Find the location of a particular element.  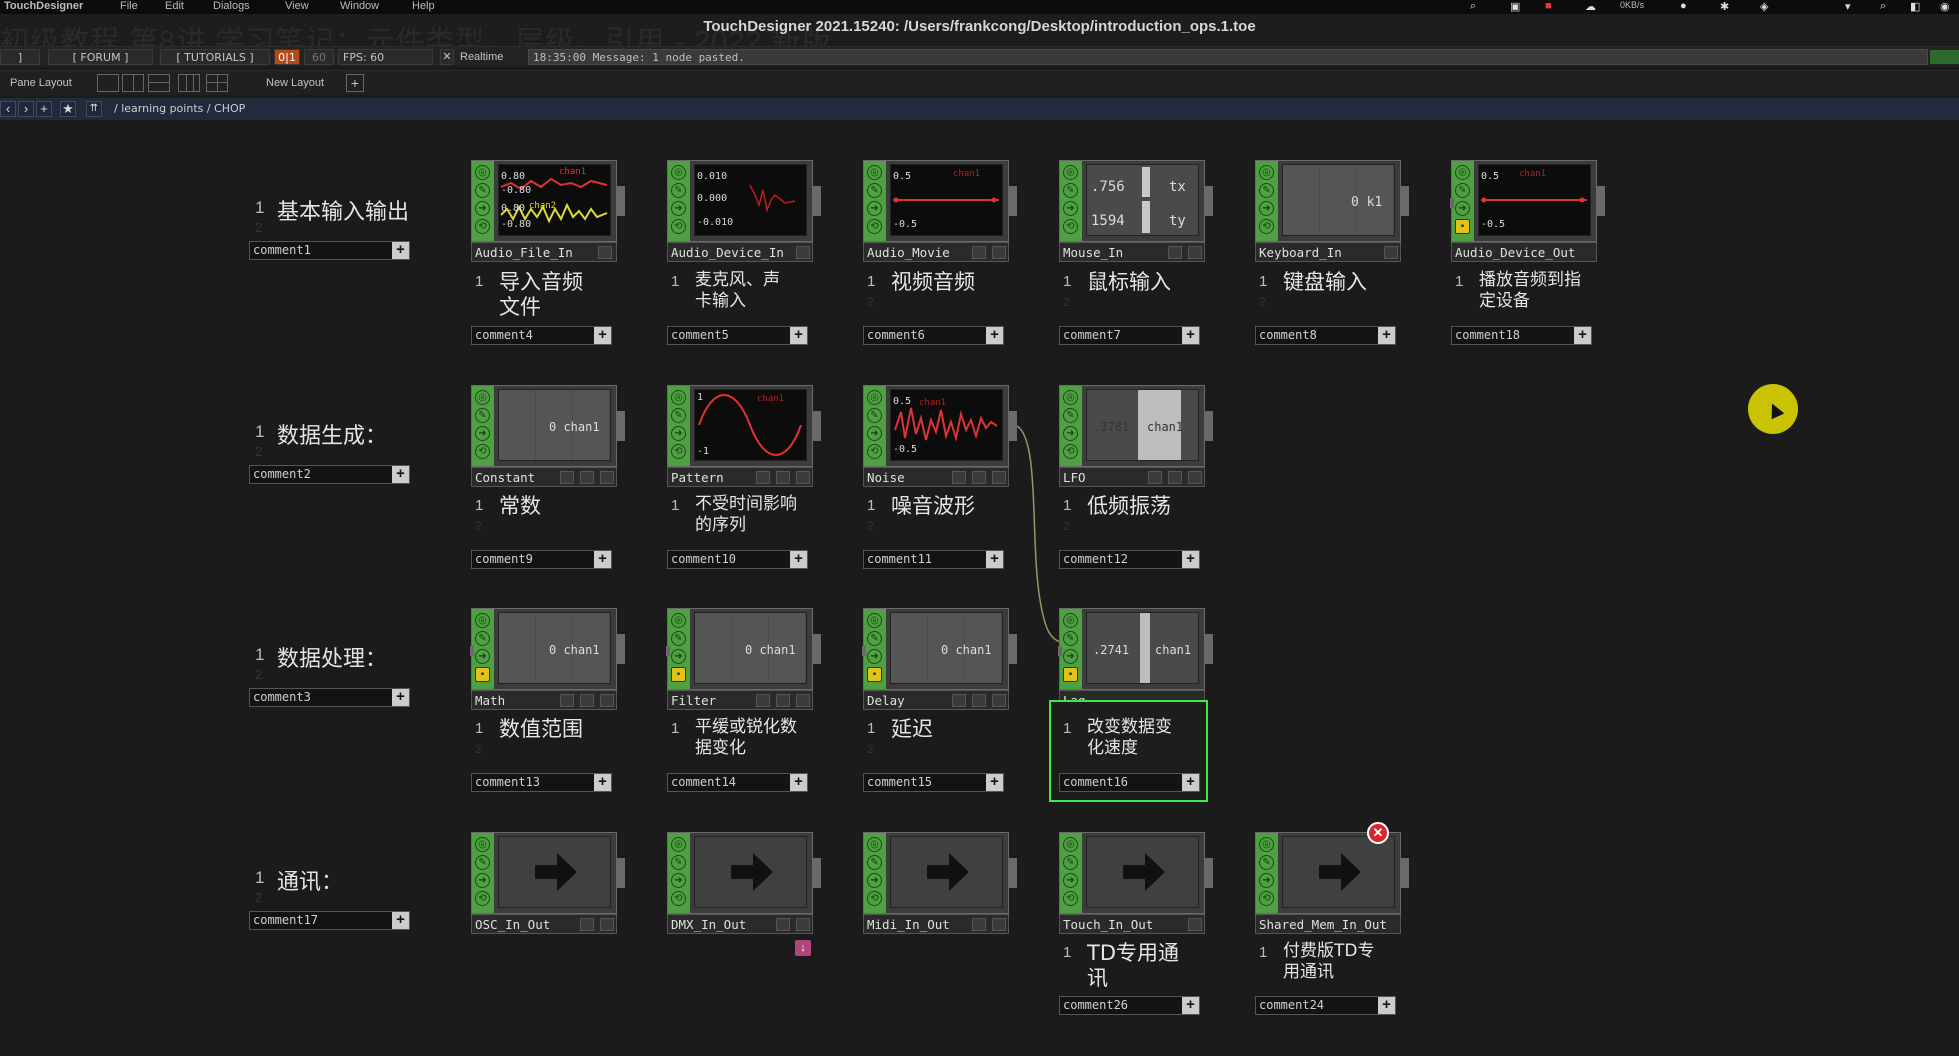

menu-view: View is located at coordinates (297, 6).